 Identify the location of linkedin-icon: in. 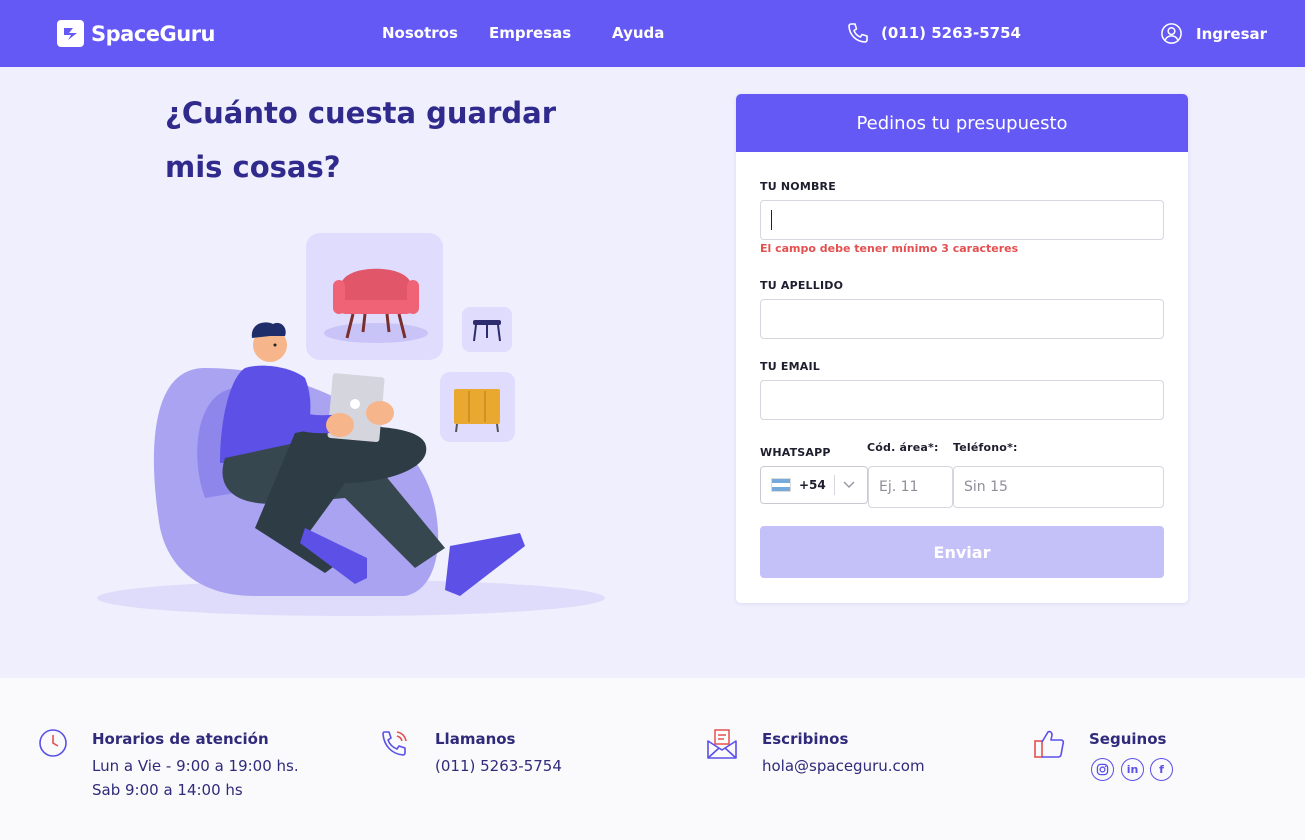
(1132, 769).